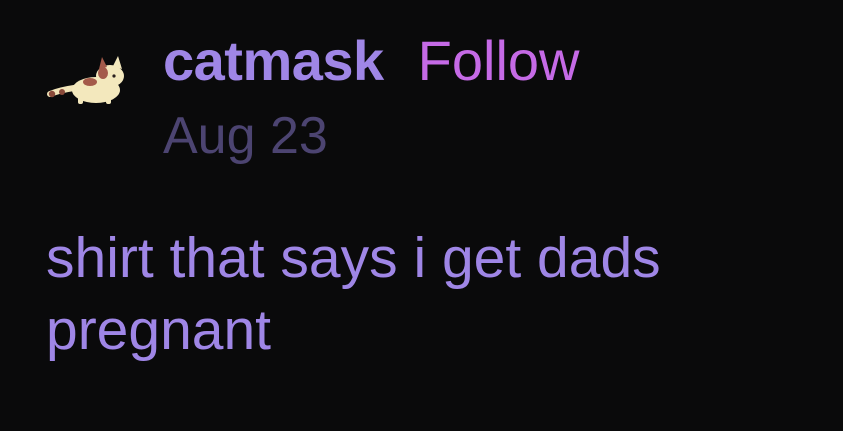 This screenshot has height=431, width=843. I want to click on username-link: catmask, so click(273, 60).